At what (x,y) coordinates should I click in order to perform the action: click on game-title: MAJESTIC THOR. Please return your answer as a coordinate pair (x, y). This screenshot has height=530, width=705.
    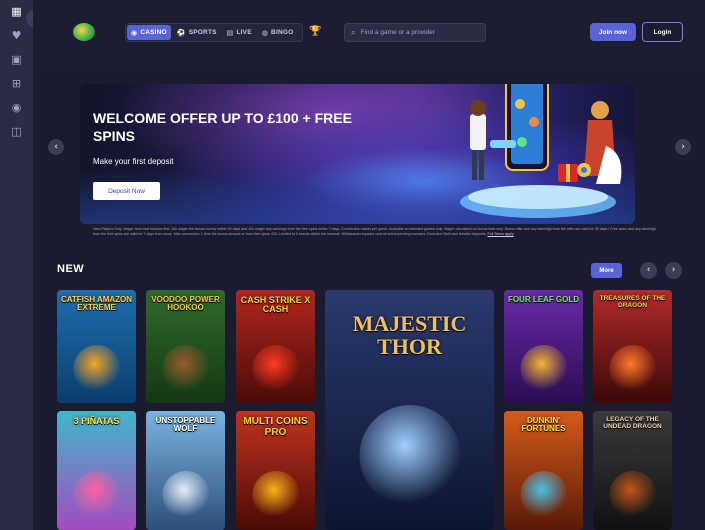
    Looking at the image, I should click on (409, 335).